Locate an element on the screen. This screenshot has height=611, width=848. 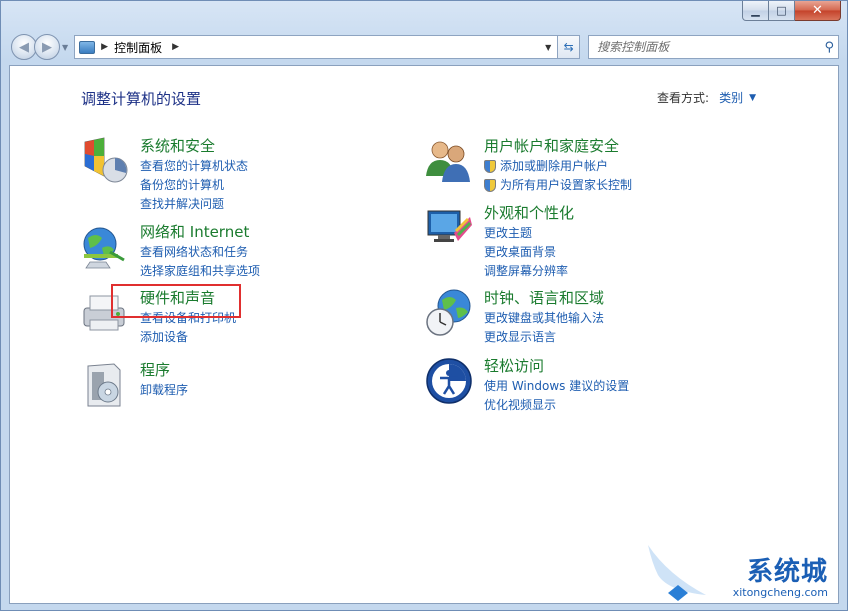
link-find-fix-problems: 查找并解决问题 is located at coordinates (194, 204).